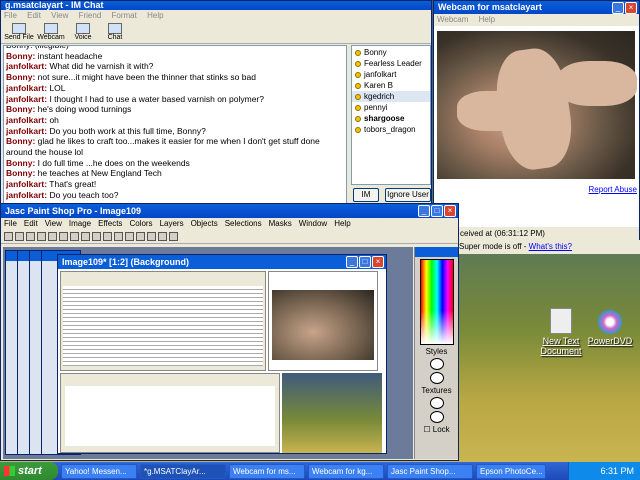 The image size is (640, 480). I want to click on toolbar-label: Voice, so click(83, 37).